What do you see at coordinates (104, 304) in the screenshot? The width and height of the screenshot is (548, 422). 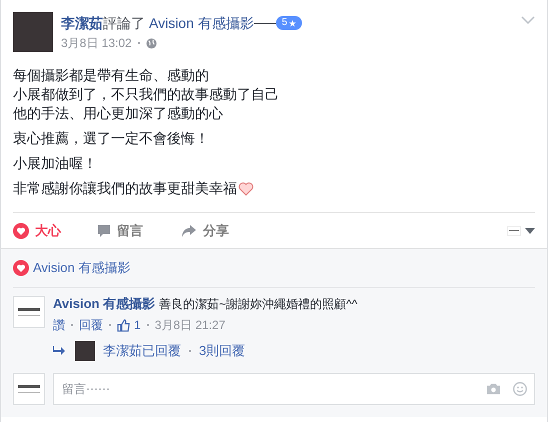 I see `comment-author: Avision 有感攝影` at bounding box center [104, 304].